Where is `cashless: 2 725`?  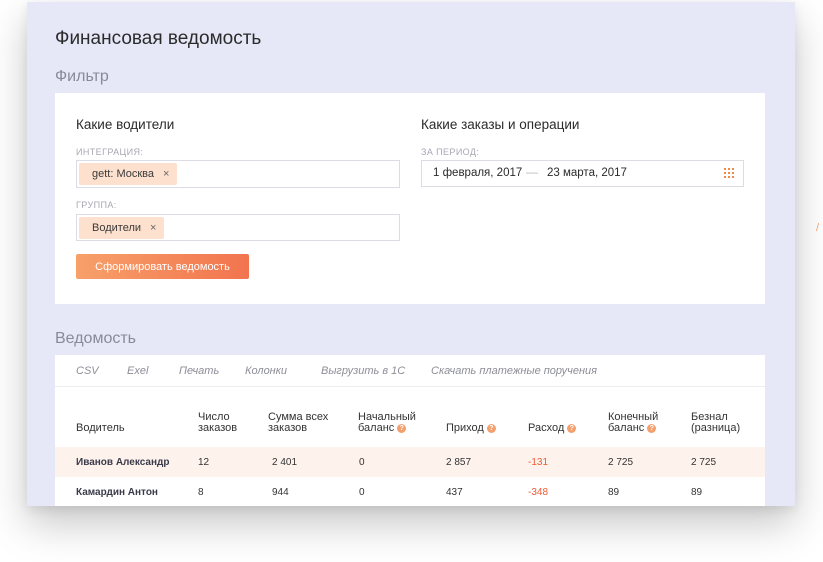
cashless: 2 725 is located at coordinates (704, 462).